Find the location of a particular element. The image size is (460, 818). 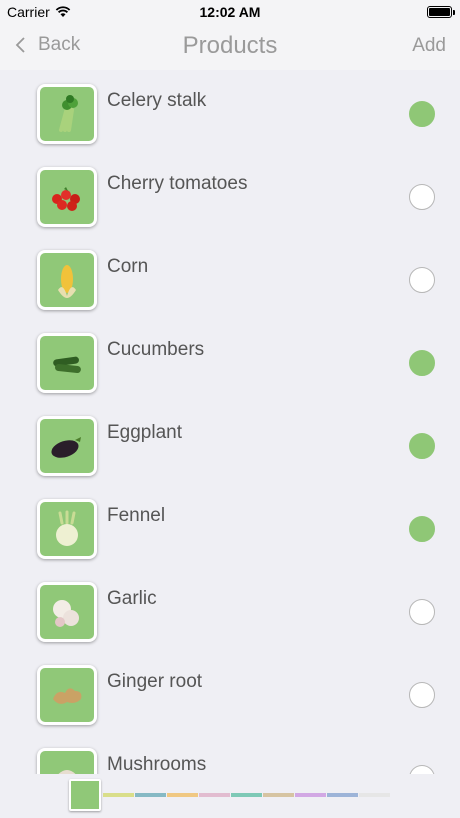

list-item-cherry-tomatoes: Cherry tomatoes is located at coordinates (230, 194).